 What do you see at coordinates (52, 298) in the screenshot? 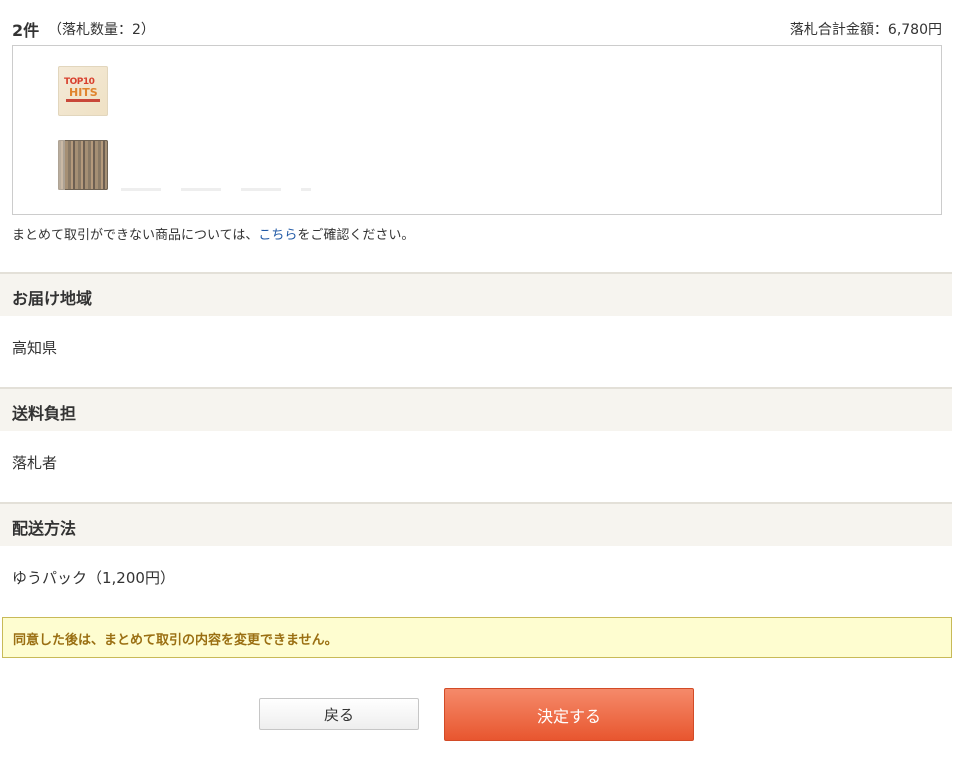
I see `section-title-region: お届け地域` at bounding box center [52, 298].